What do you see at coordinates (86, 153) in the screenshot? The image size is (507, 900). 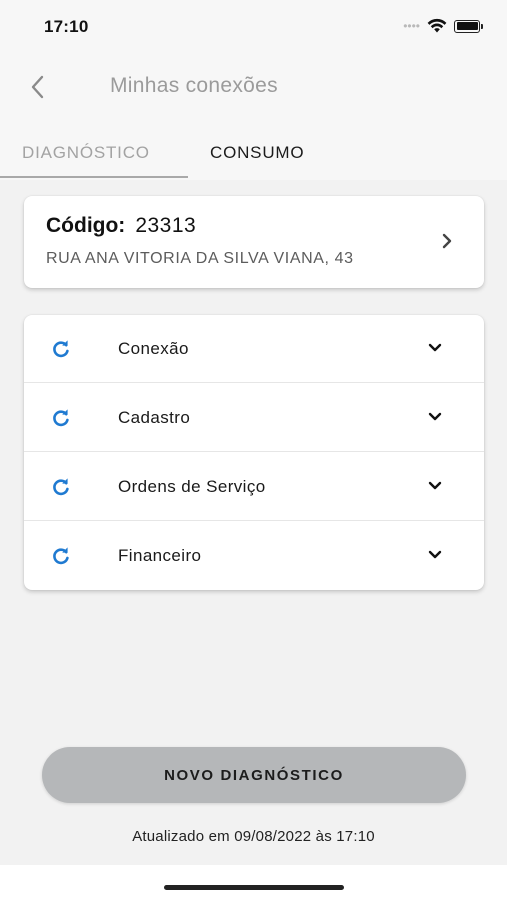 I see `tab-diagnostico: DIAGNÓSTICO` at bounding box center [86, 153].